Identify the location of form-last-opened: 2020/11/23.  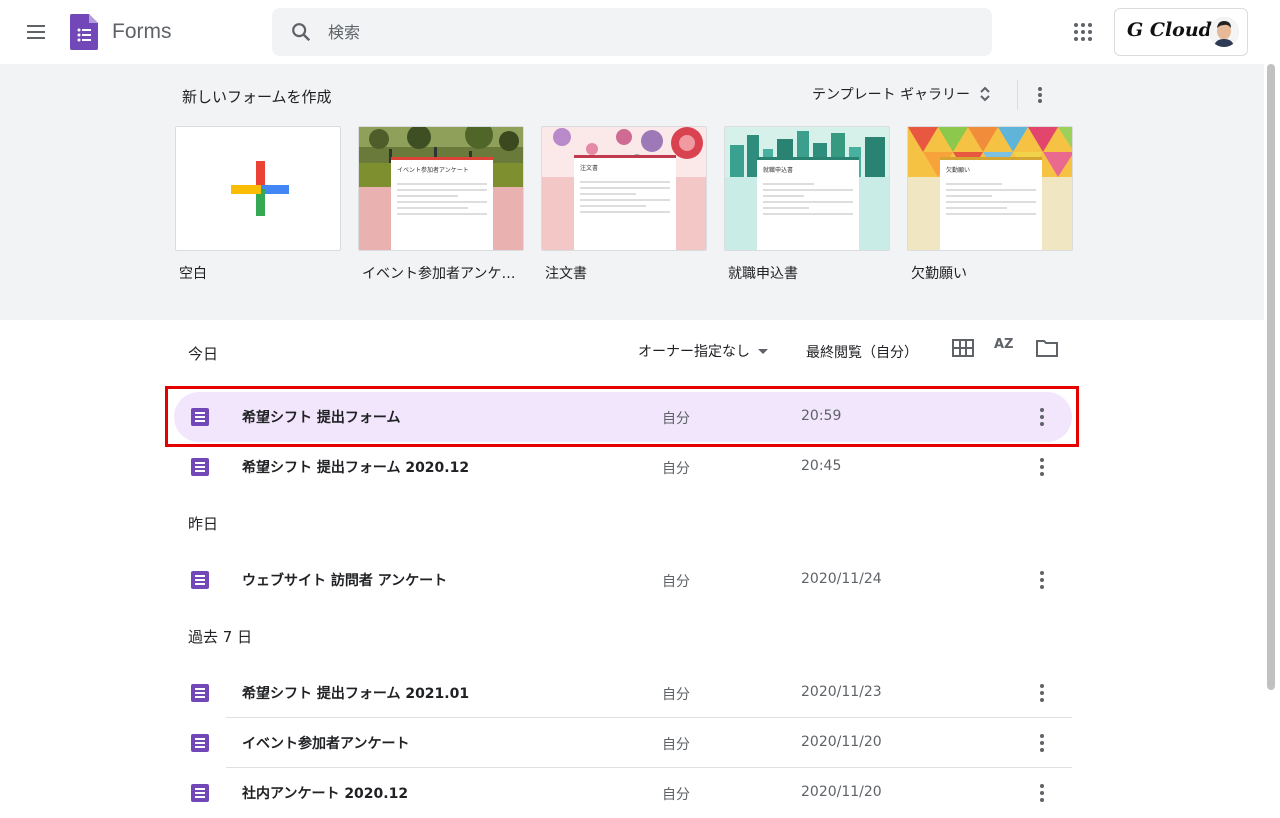
(841, 692).